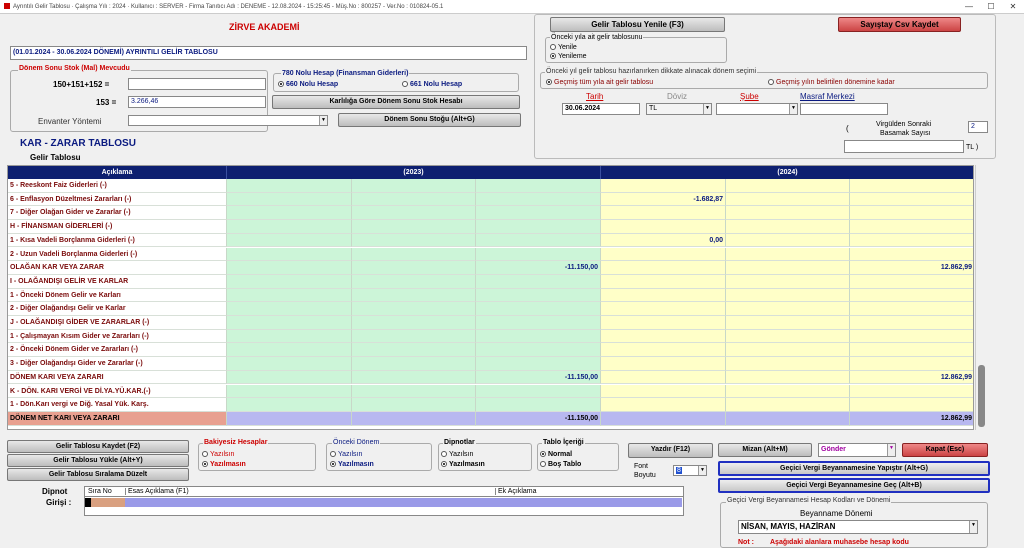 The image size is (1024, 548). What do you see at coordinates (117, 268) in the screenshot?
I see `row-label: OLAĞAN KAR VEYA ZARAR` at bounding box center [117, 268].